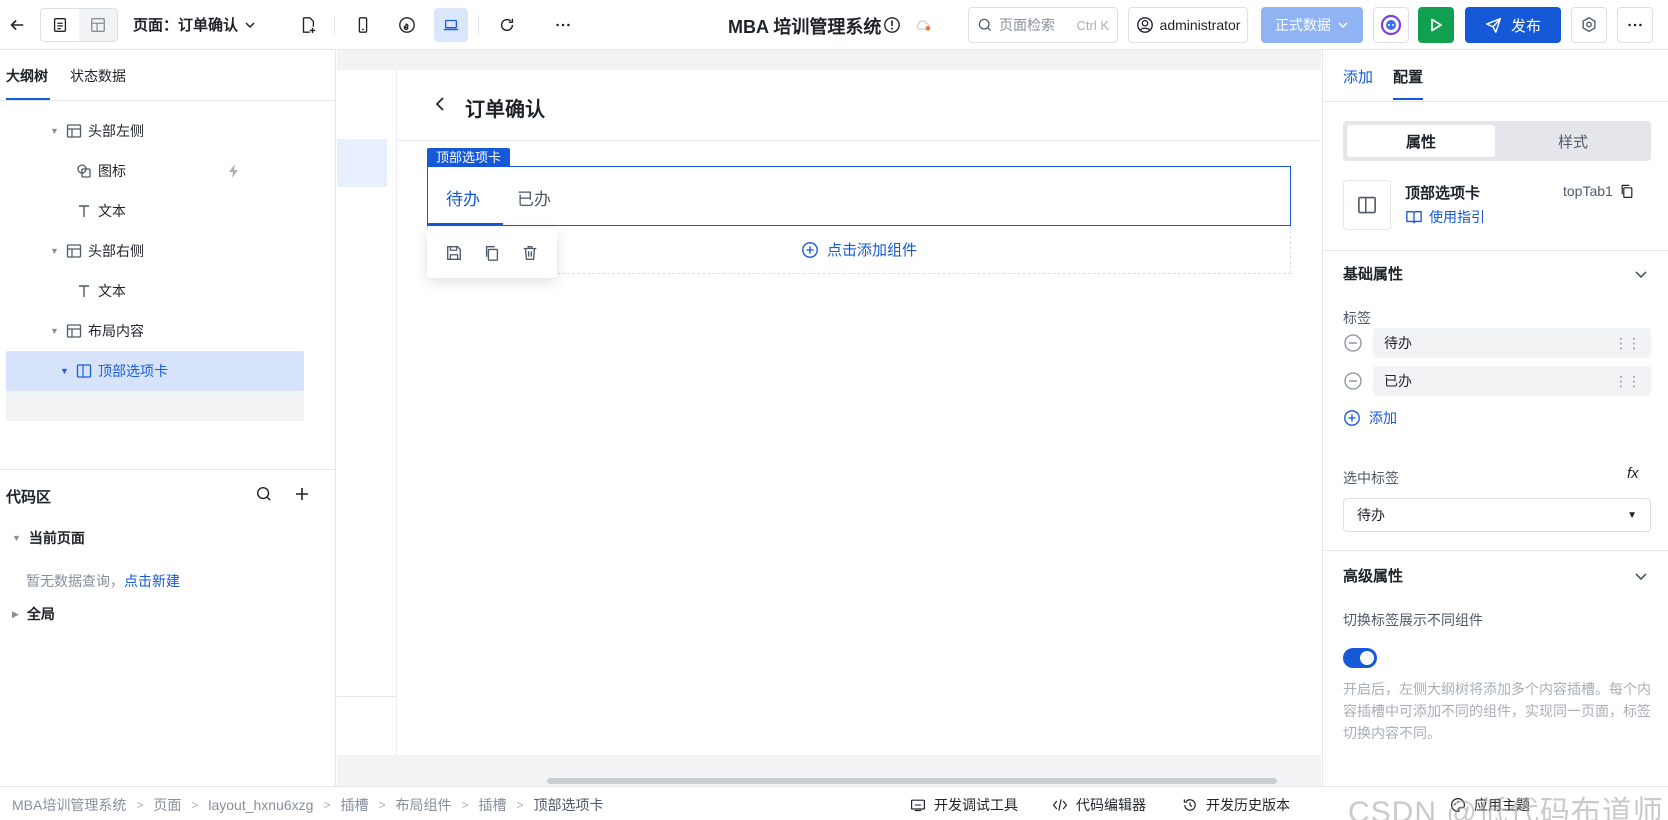 The width and height of the screenshot is (1668, 820). What do you see at coordinates (423, 805) in the screenshot?
I see `breadcrumb-item: 布局组件` at bounding box center [423, 805].